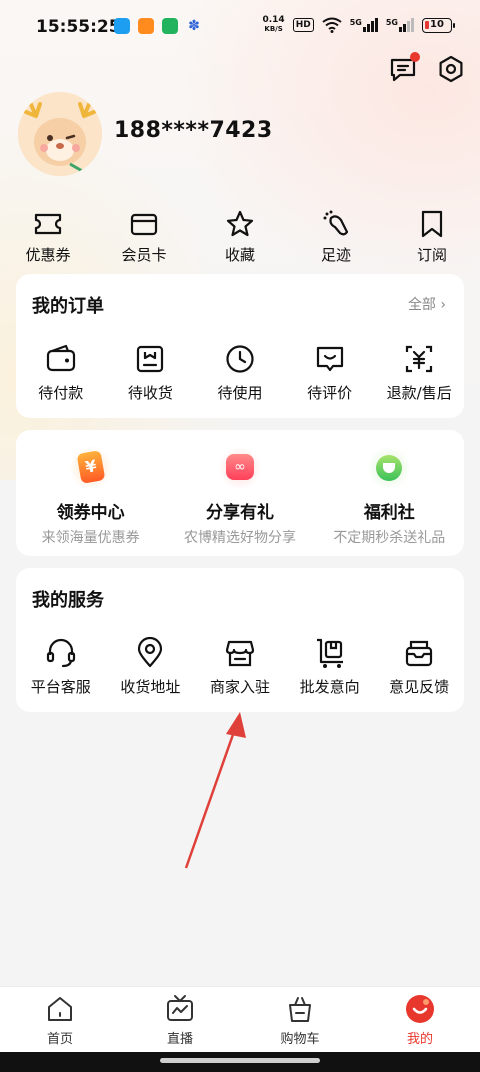  What do you see at coordinates (273, 29) in the screenshot?
I see `net-speed-unit: KB/S` at bounding box center [273, 29].